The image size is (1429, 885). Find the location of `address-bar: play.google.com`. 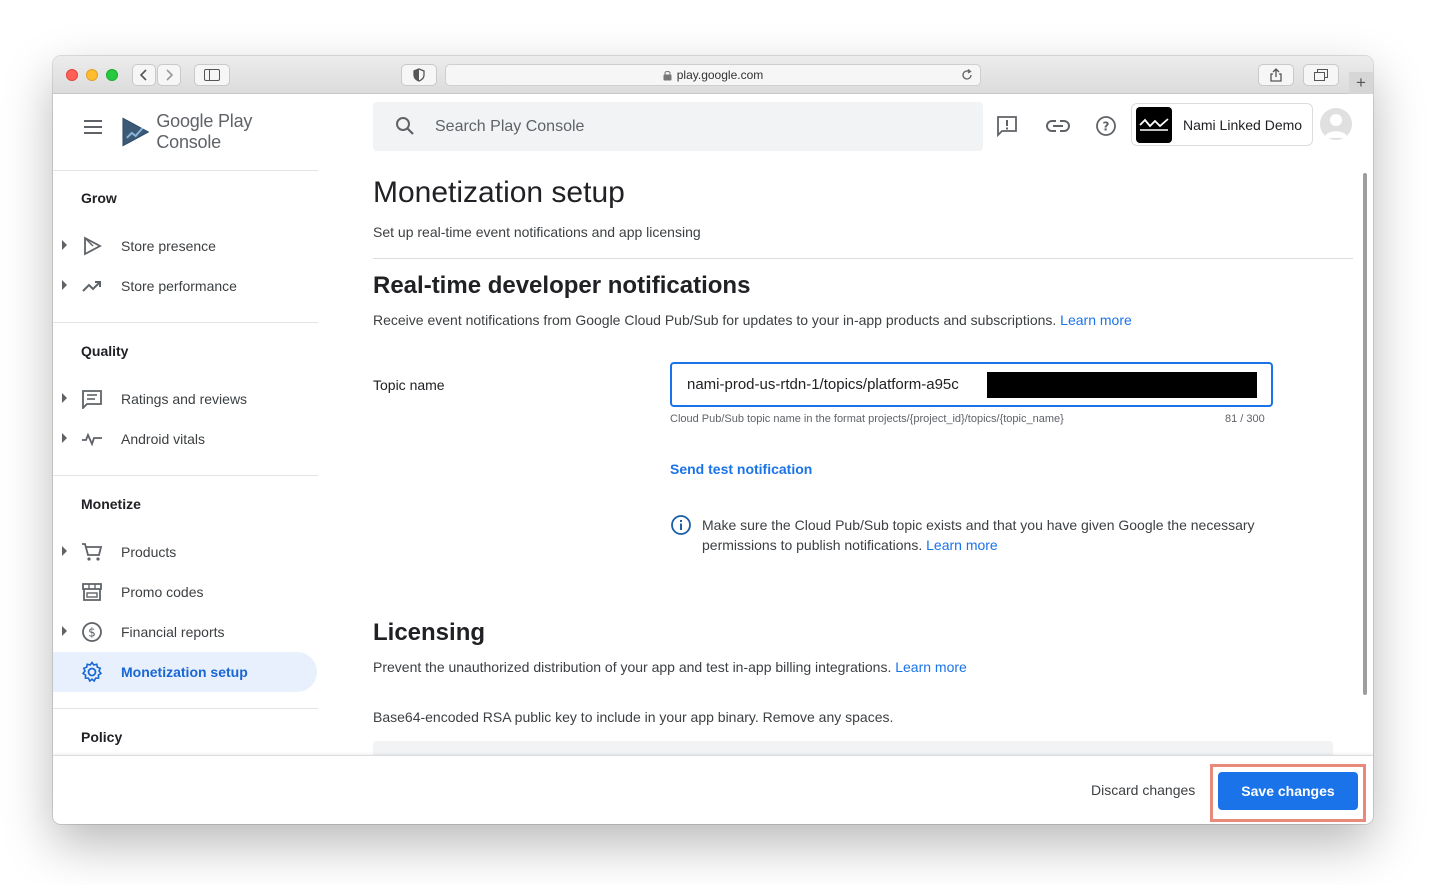

address-bar: play.google.com is located at coordinates (713, 75).